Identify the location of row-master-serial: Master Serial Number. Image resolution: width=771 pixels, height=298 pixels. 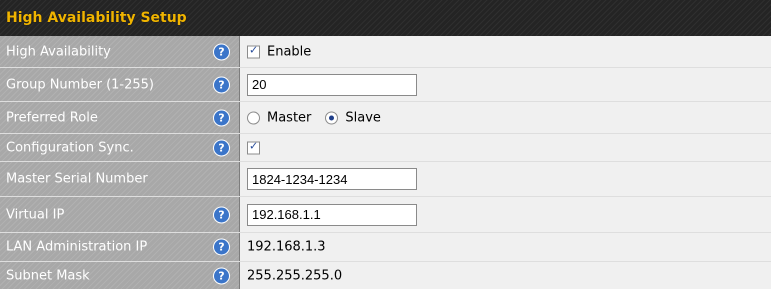
(385, 179).